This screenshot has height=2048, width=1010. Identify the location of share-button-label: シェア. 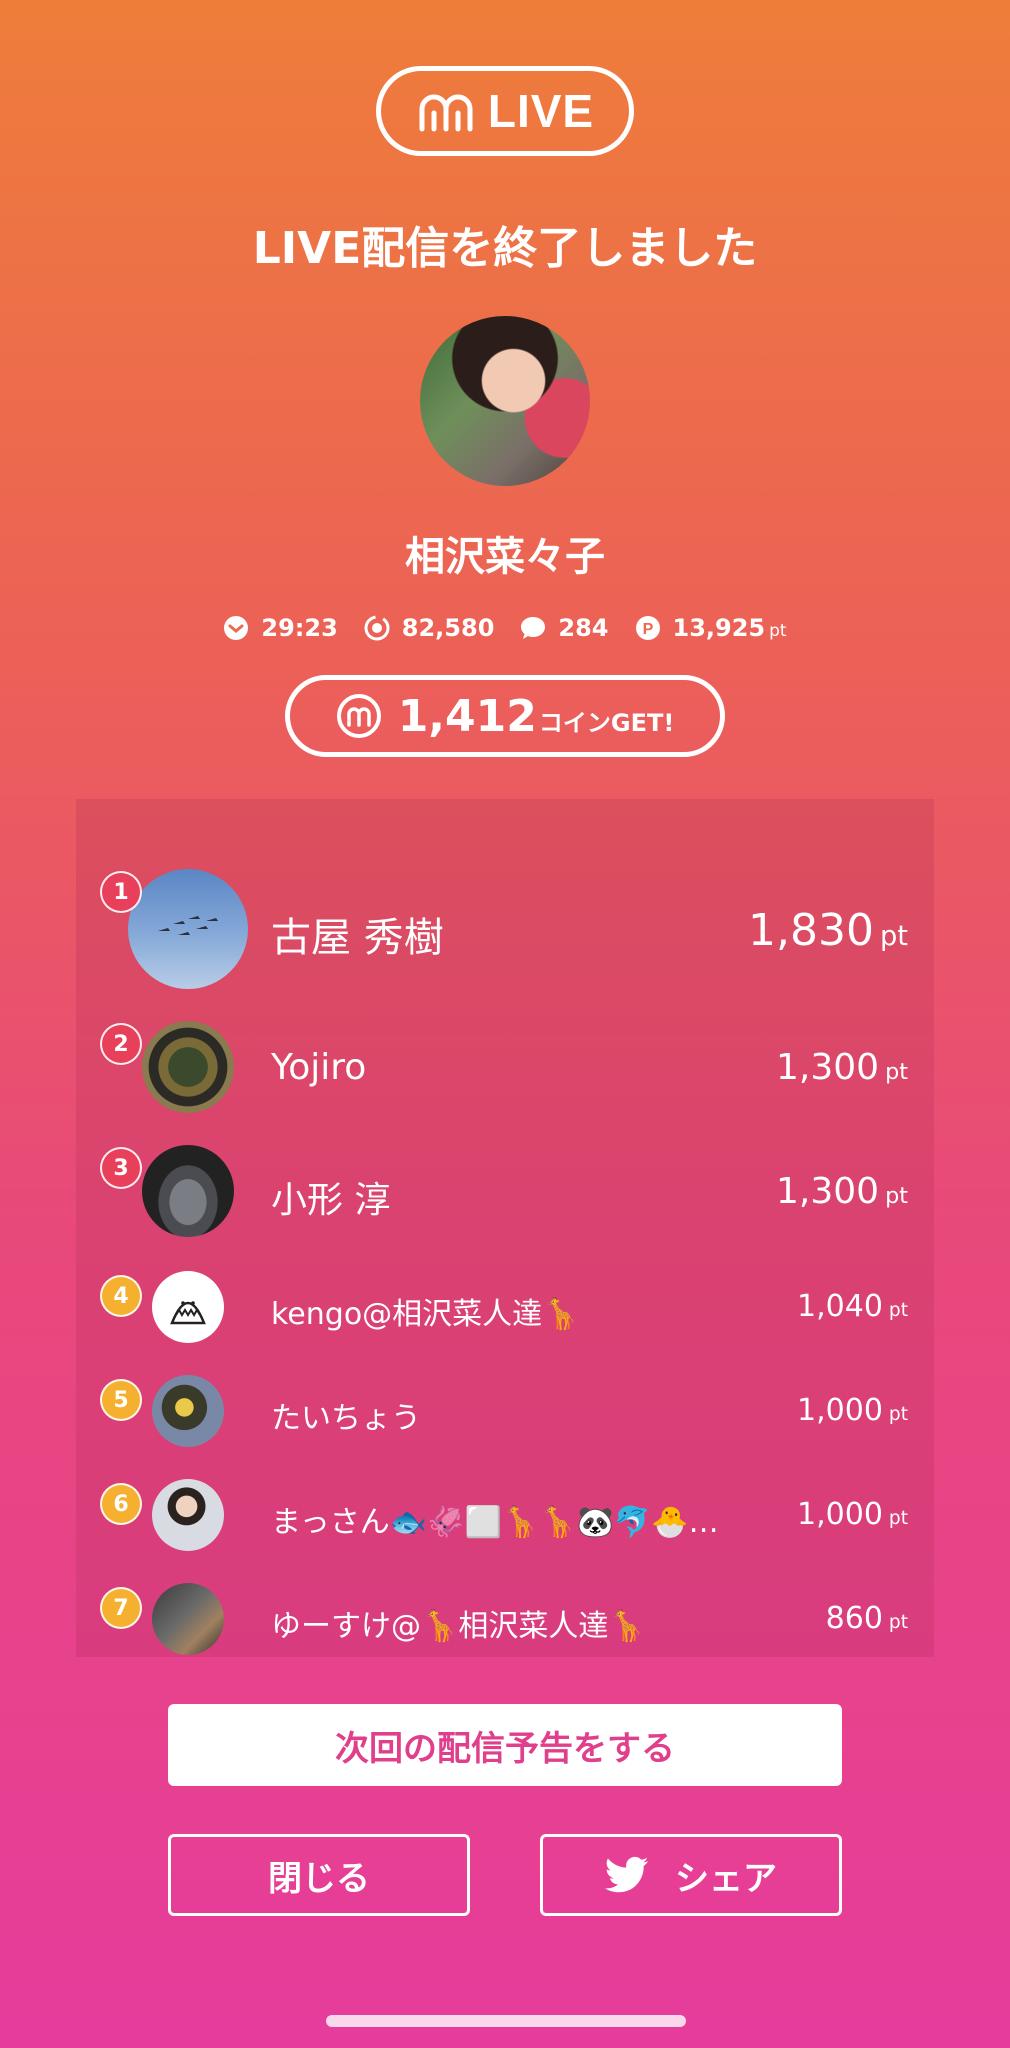
(726, 1878).